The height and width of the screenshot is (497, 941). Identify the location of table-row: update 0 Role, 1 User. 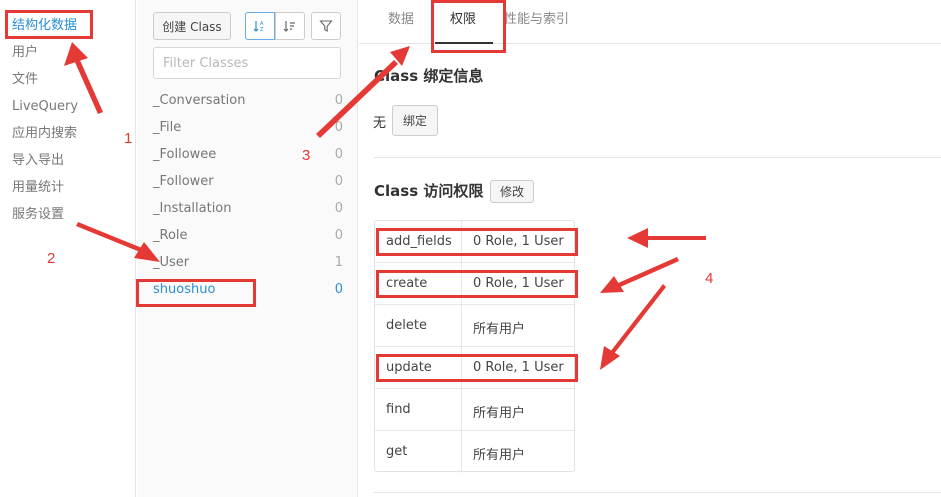
(474, 368).